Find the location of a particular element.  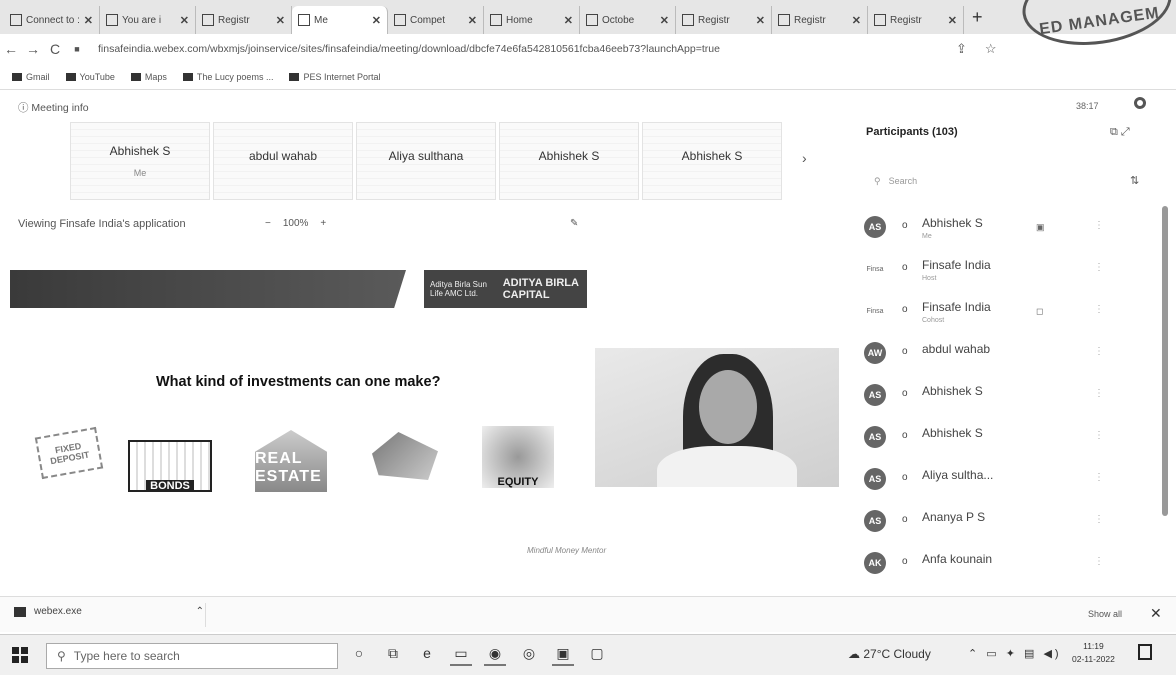

chrome-icon: ◉ is located at coordinates (495, 654).